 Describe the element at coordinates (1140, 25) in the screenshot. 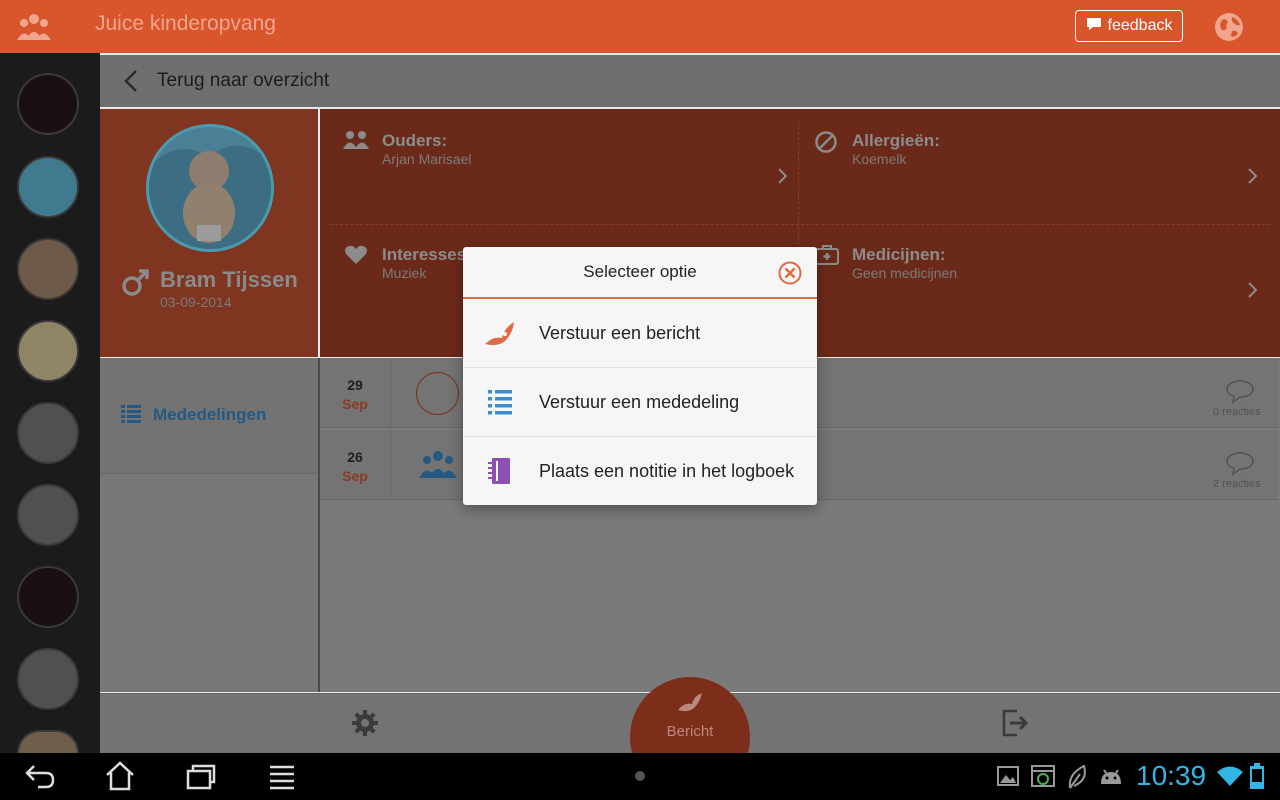

I see `feedback-label: feedback` at that location.